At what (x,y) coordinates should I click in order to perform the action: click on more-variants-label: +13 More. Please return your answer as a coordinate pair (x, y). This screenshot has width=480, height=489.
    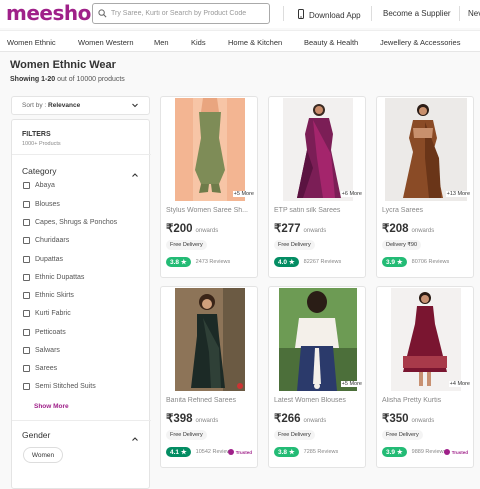
    Looking at the image, I should click on (458, 194).